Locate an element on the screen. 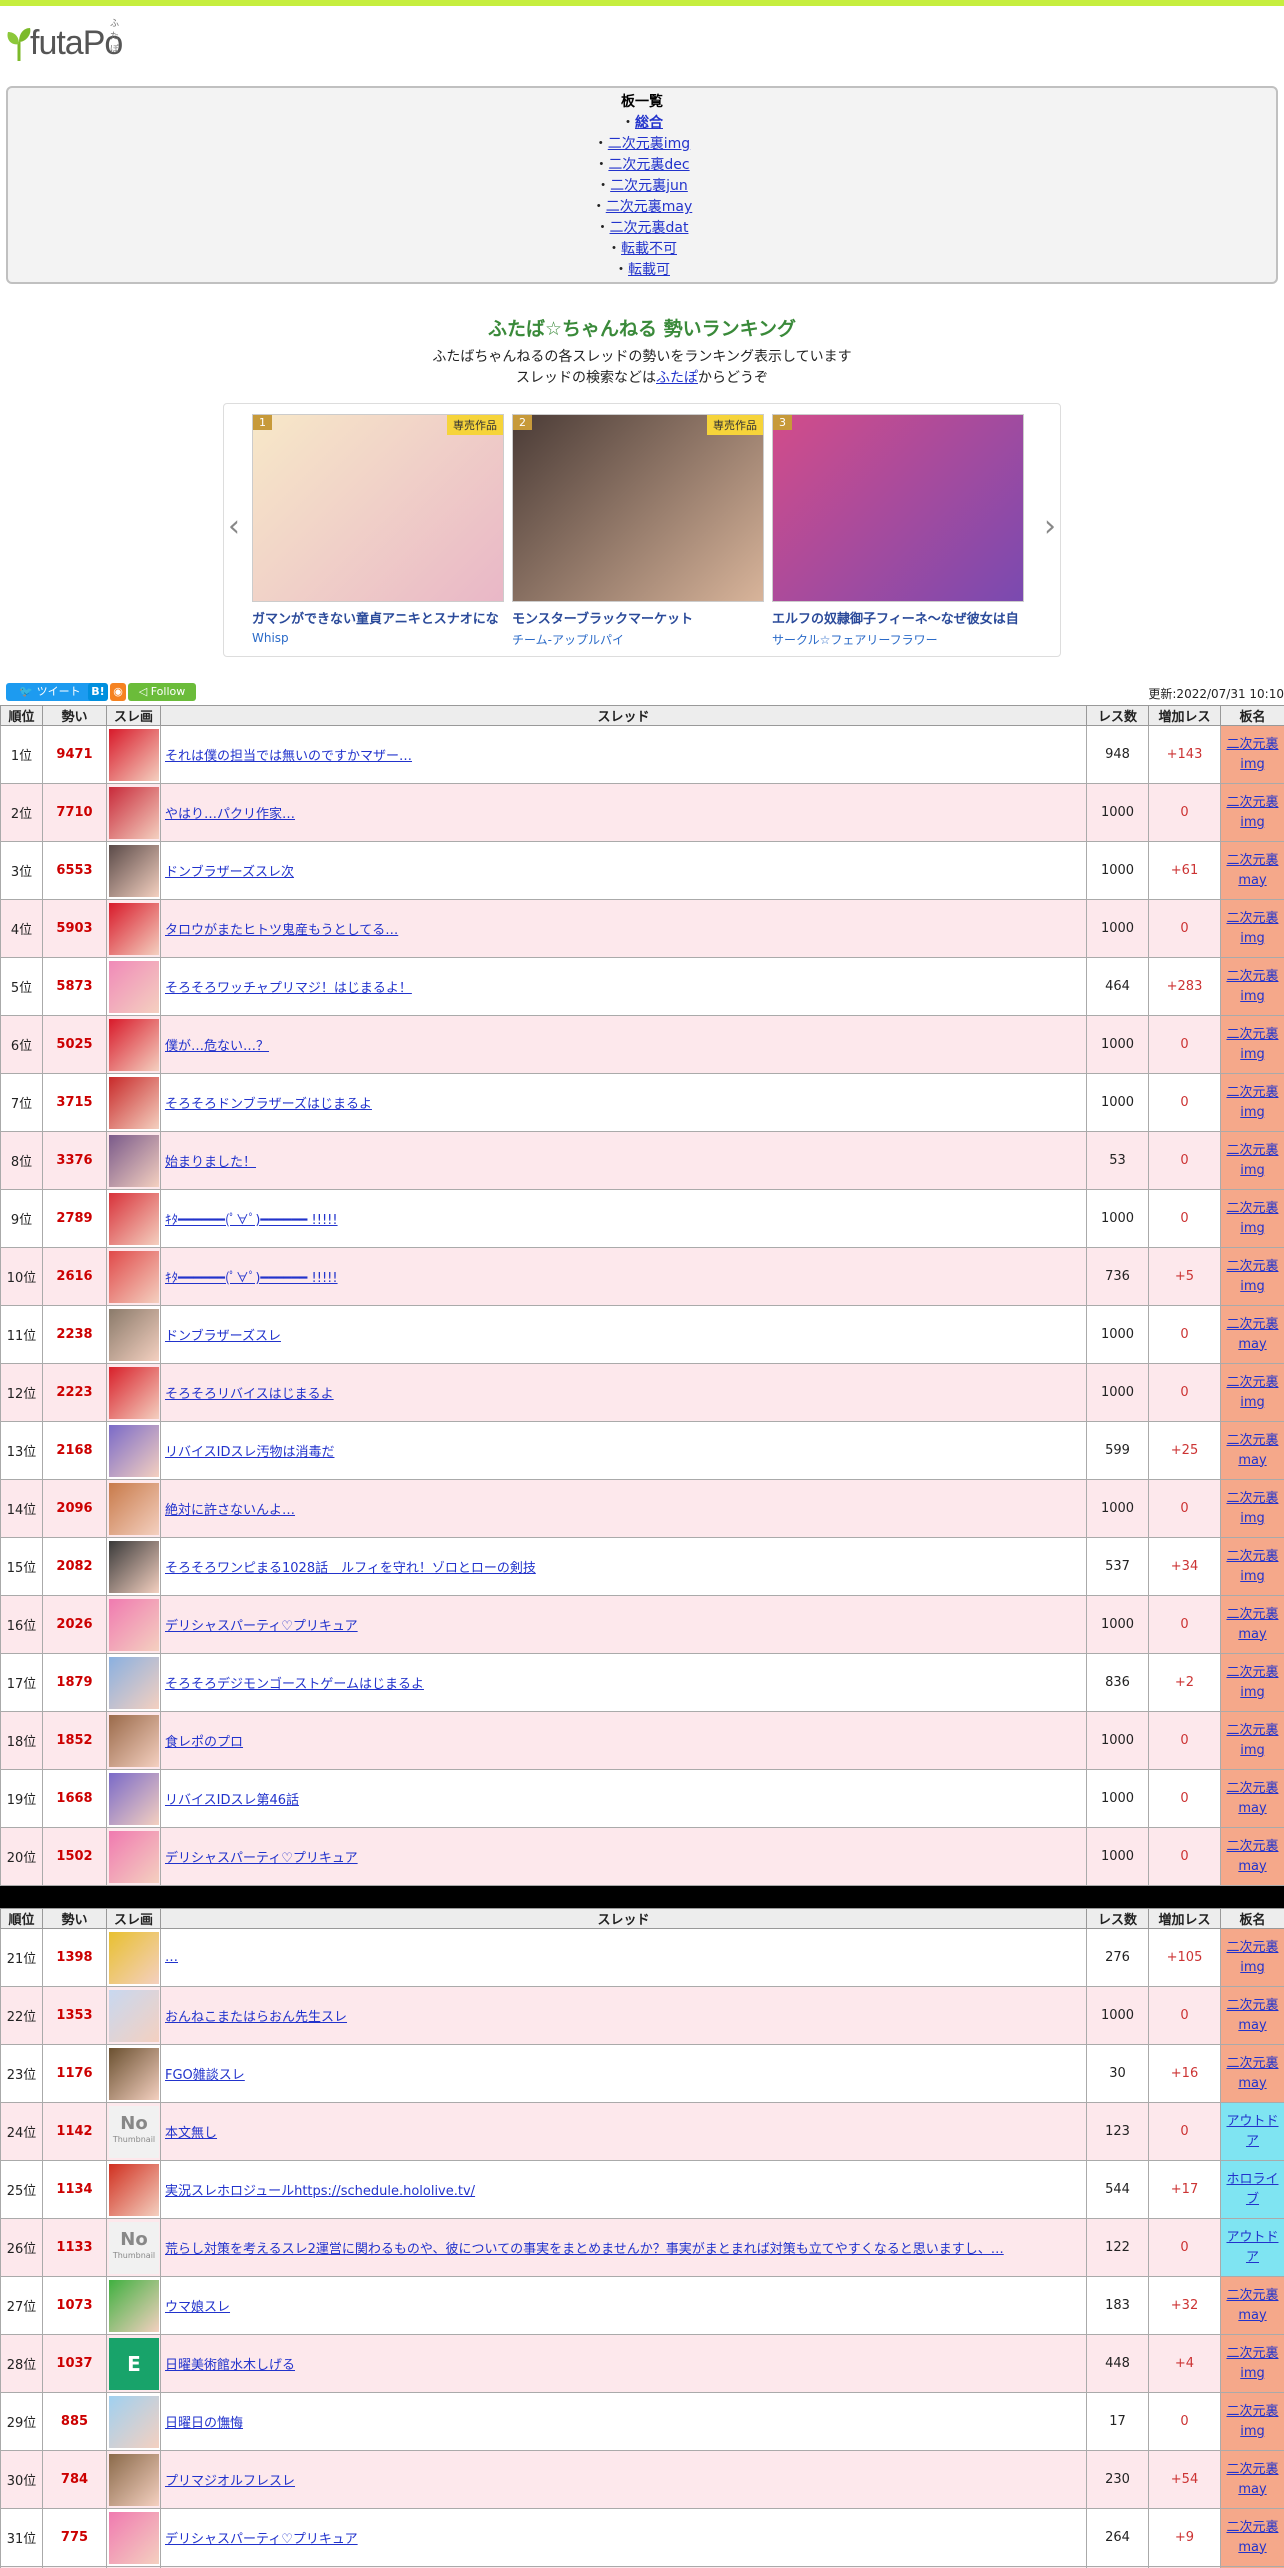 The height and width of the screenshot is (2568, 1284). board-link: 二次元裏may is located at coordinates (649, 207).